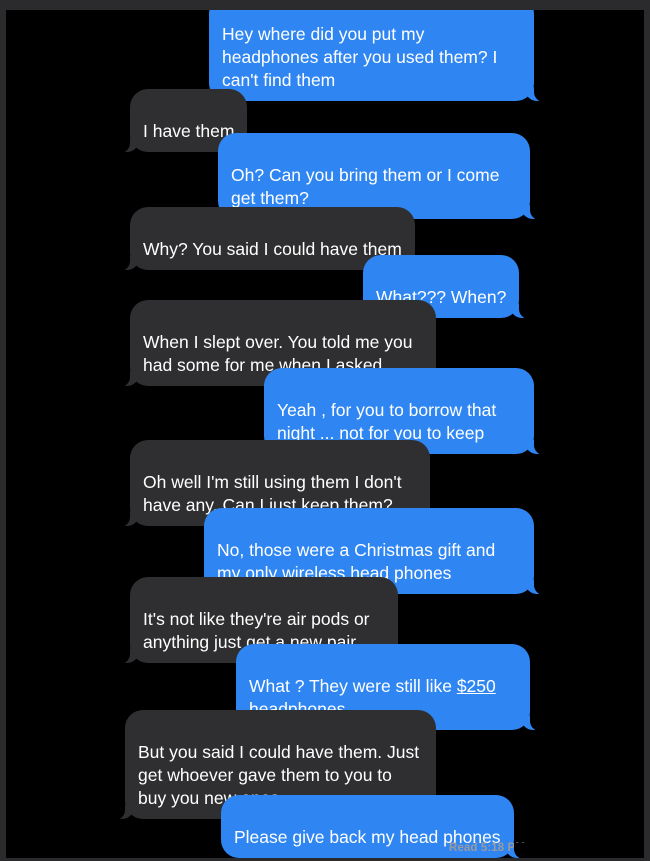 This screenshot has width=650, height=861. I want to click on message-text: I have them, so click(189, 131).